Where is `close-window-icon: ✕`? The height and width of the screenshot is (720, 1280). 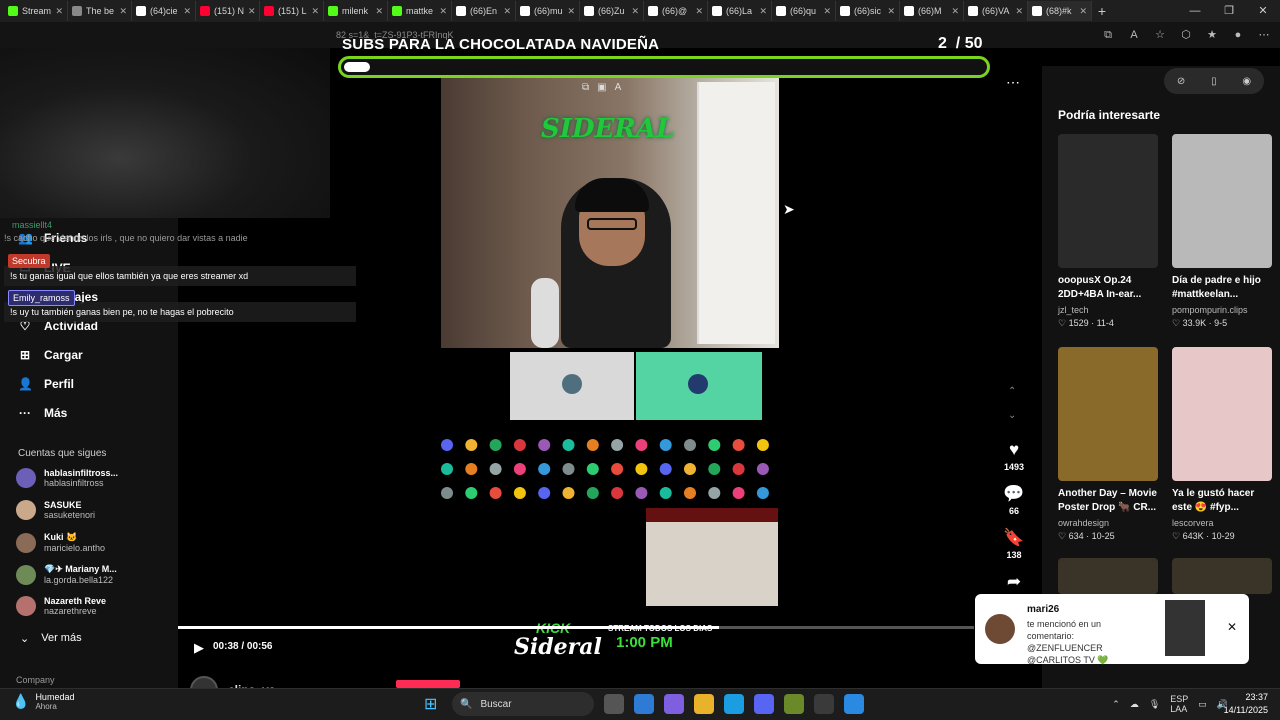
close-window-icon: ✕ is located at coordinates (1263, 11).